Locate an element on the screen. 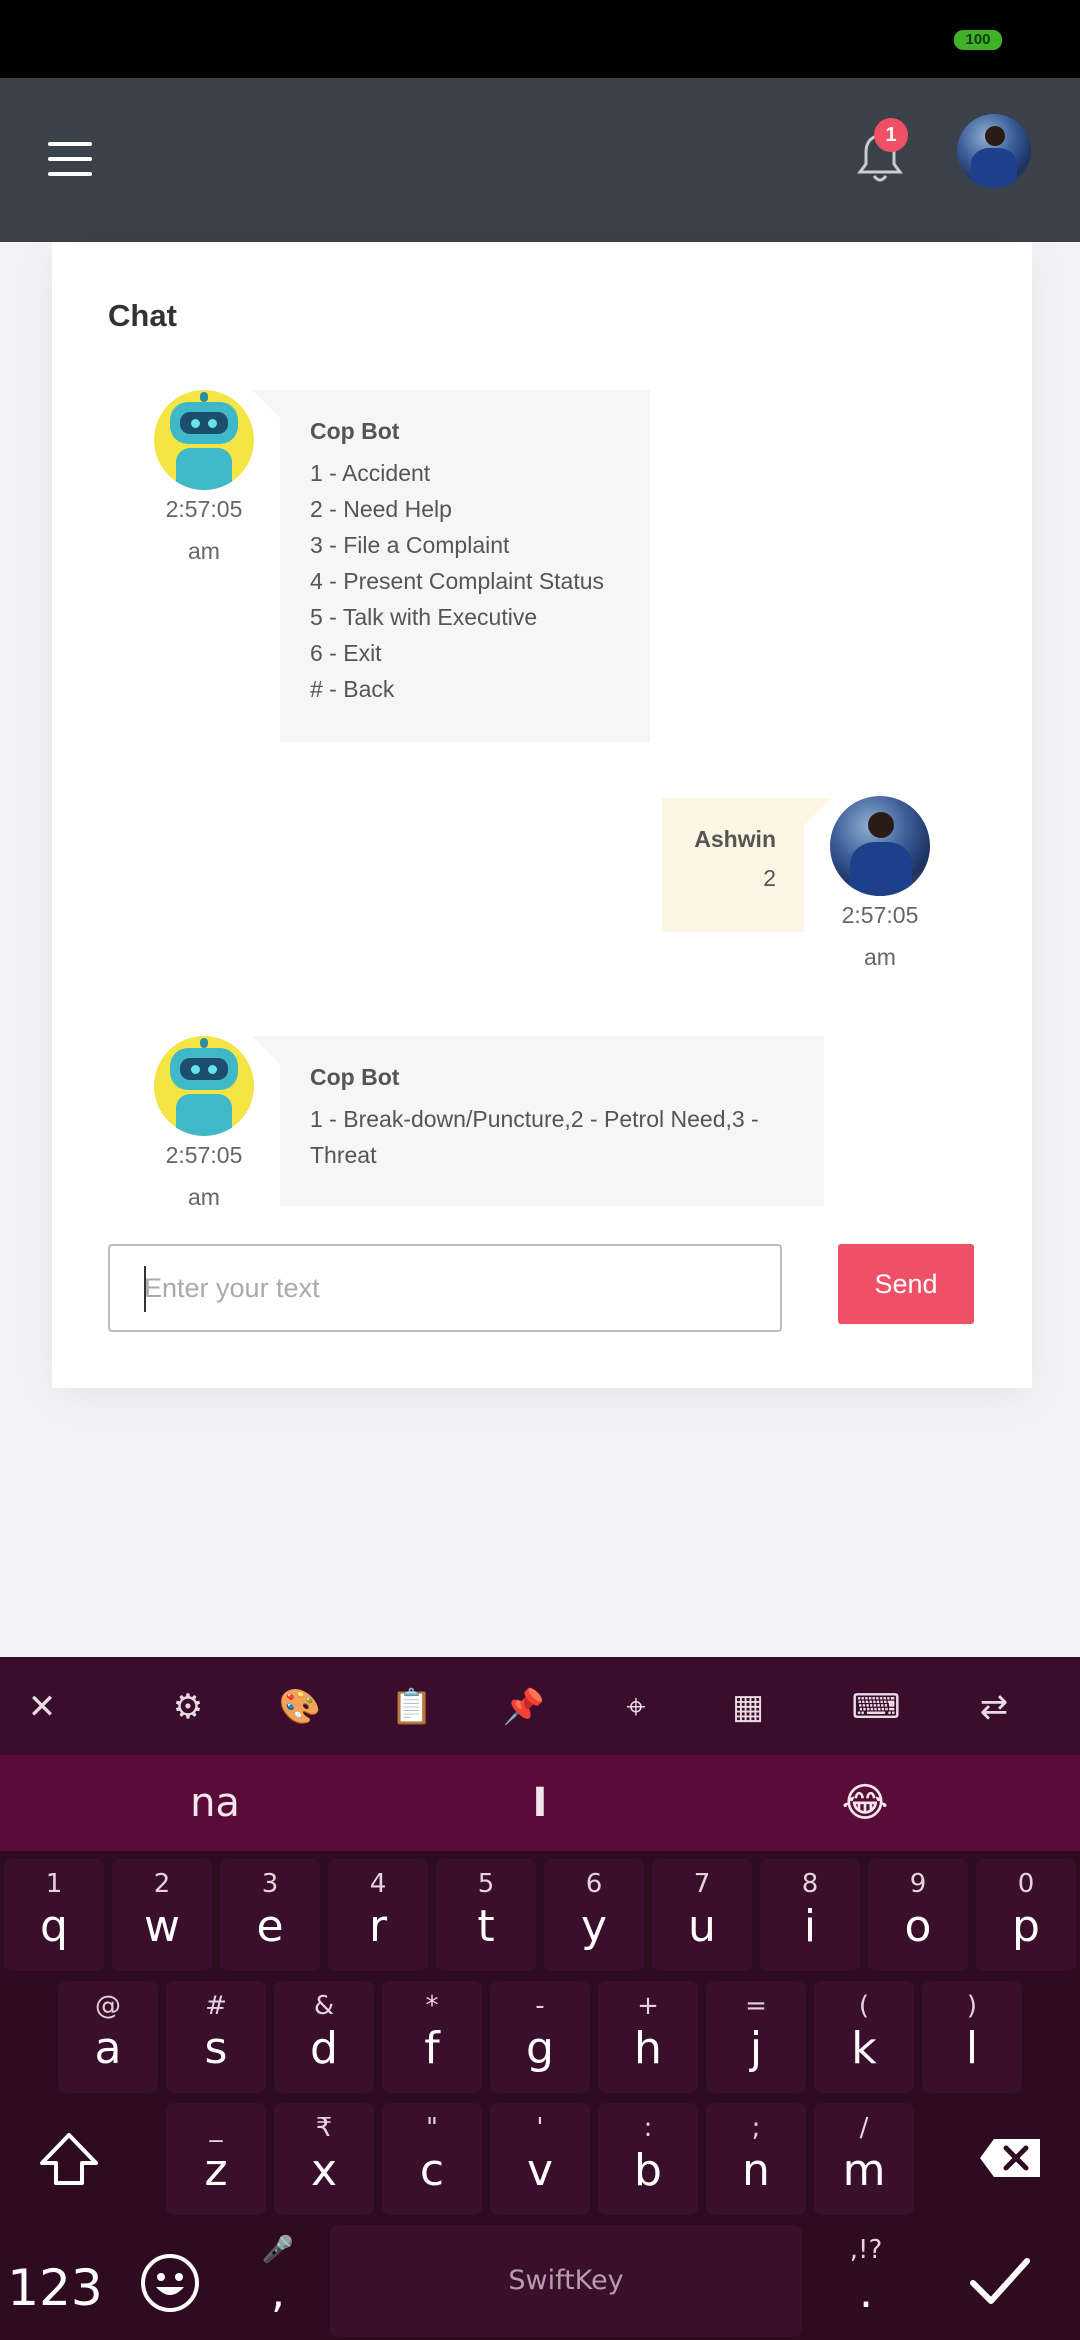 The width and height of the screenshot is (1080, 2340). user-message-bubble: Ashwin 2 is located at coordinates (733, 865).